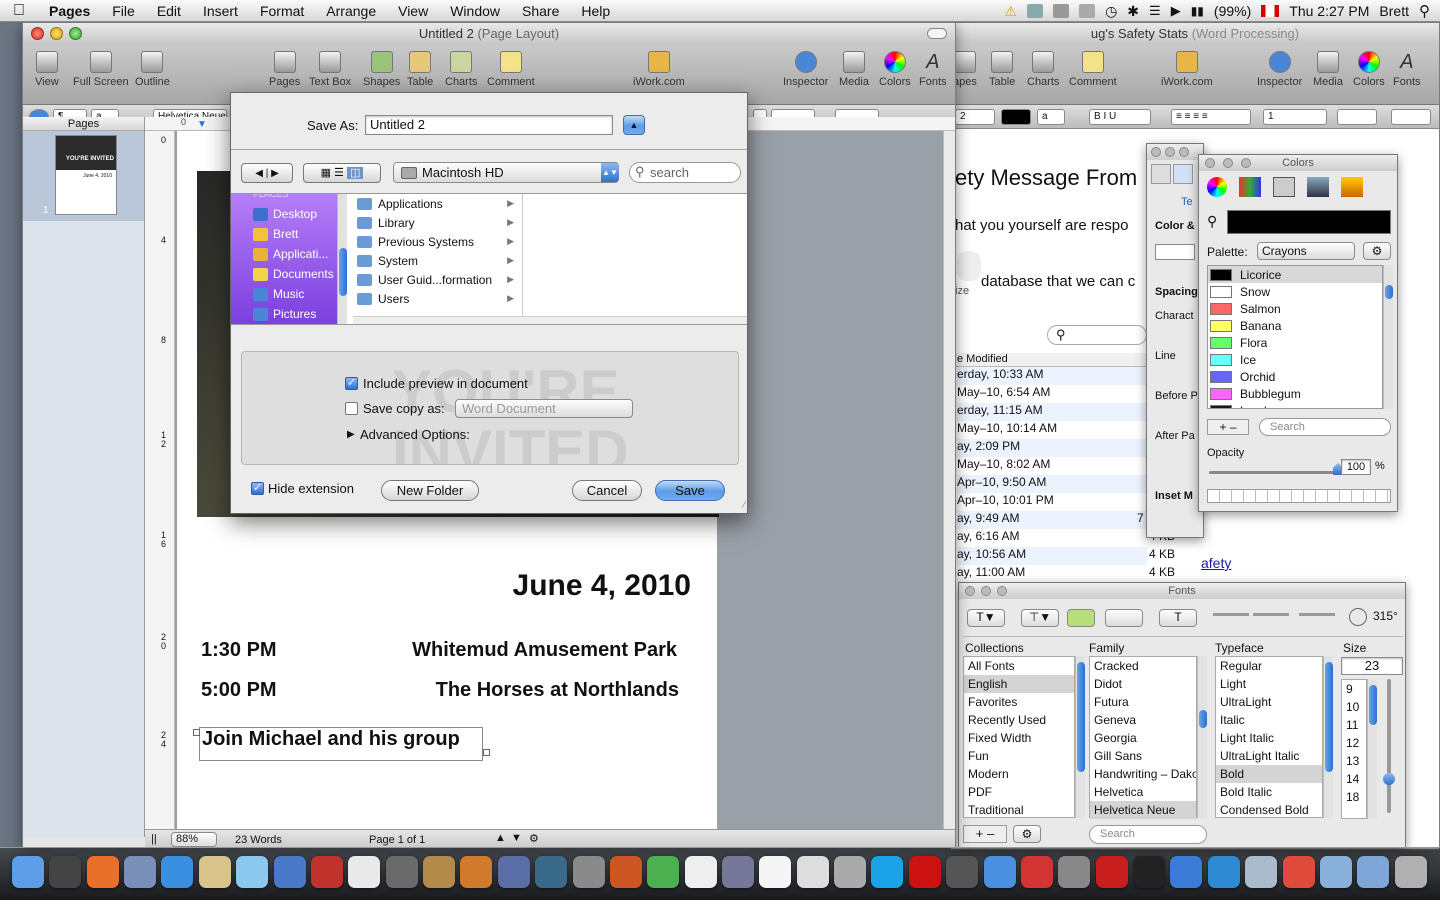  Describe the element at coordinates (437, 203) in the screenshot. I see `folder-item: Applications ▶` at that location.